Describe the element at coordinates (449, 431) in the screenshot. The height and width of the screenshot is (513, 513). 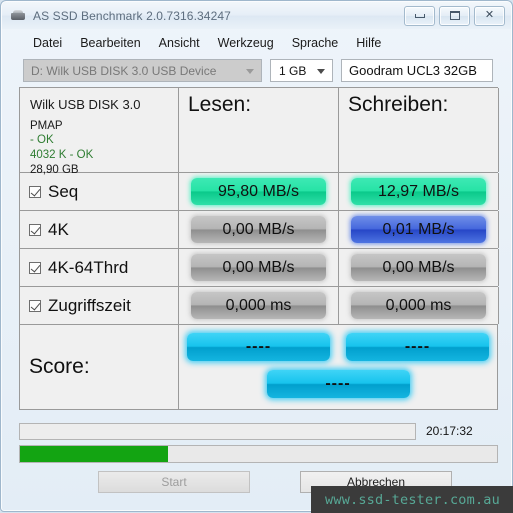
I see `elapsed-timestamp: 20:17:32` at that location.